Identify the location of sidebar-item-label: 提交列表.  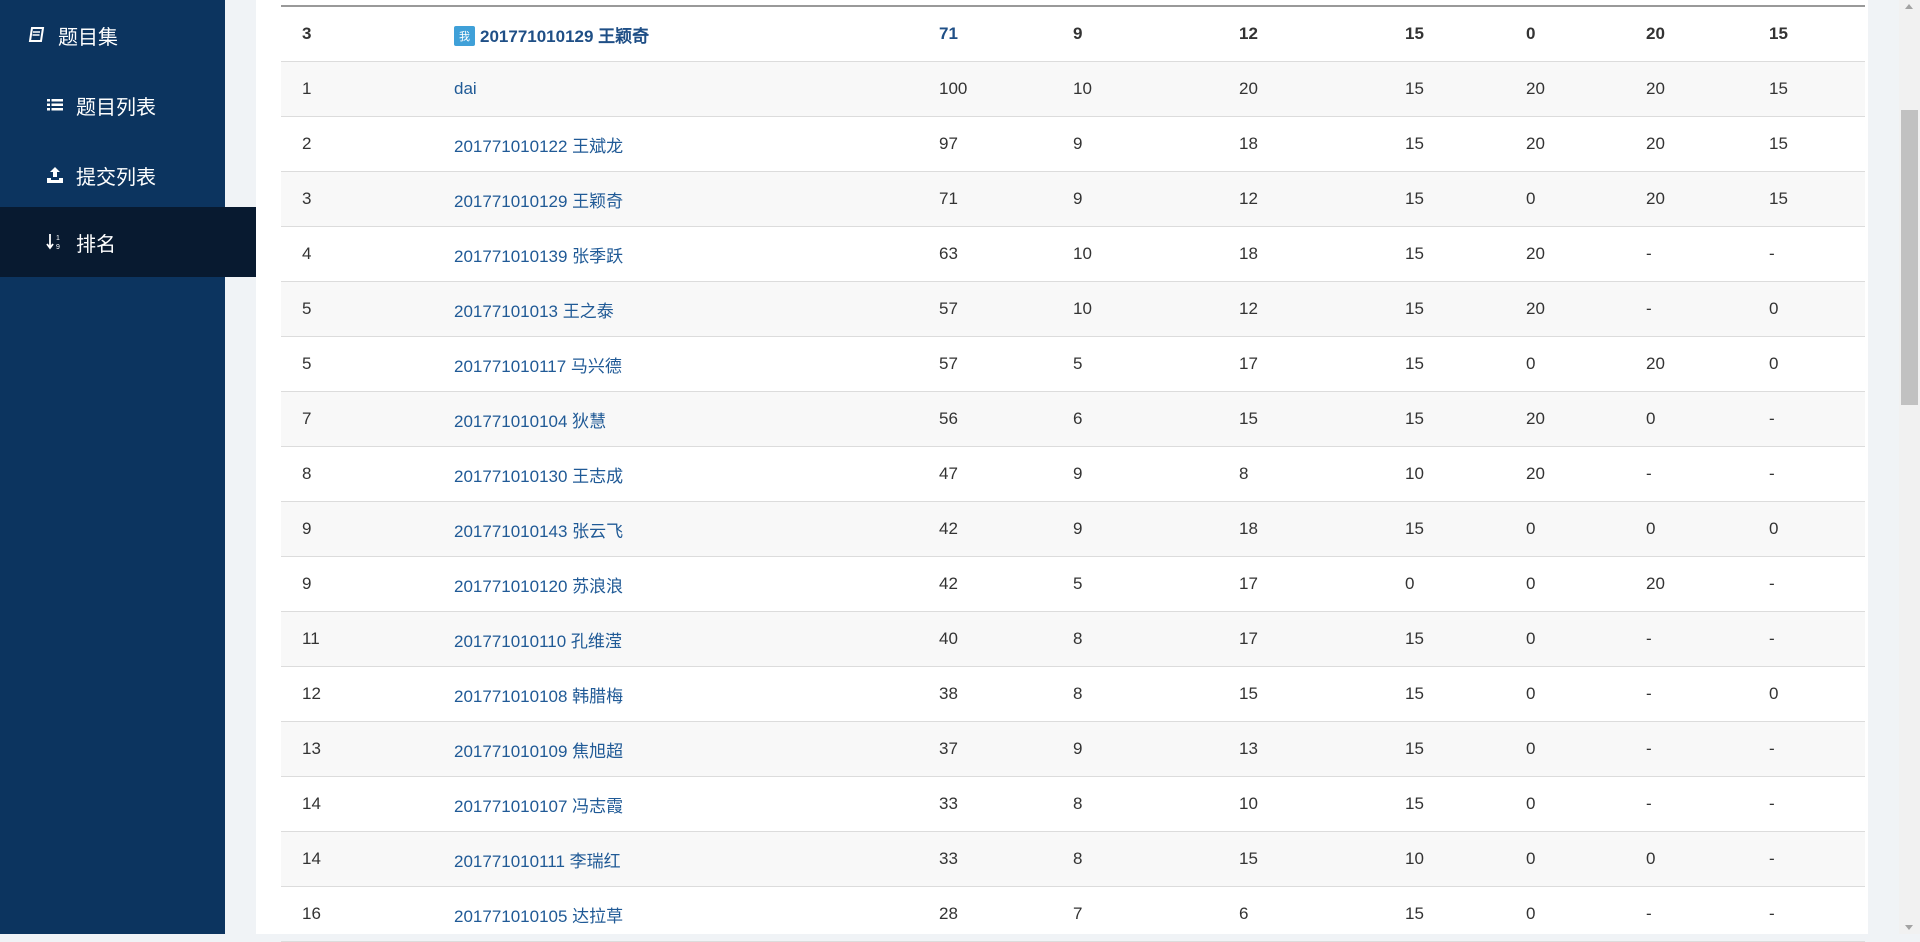
(116, 177).